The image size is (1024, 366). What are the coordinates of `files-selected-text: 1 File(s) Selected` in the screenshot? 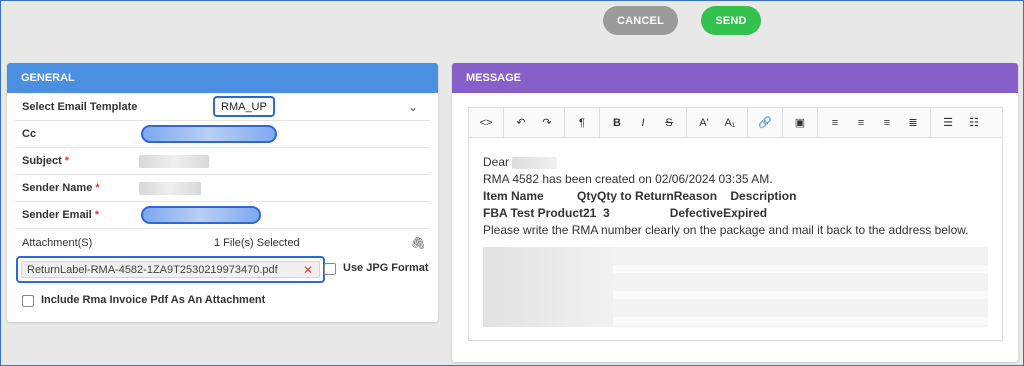 It's located at (257, 242).